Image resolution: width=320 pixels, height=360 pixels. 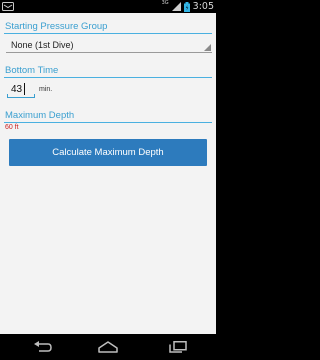 What do you see at coordinates (32, 70) in the screenshot?
I see `bottom-time-label: Bottom Time` at bounding box center [32, 70].